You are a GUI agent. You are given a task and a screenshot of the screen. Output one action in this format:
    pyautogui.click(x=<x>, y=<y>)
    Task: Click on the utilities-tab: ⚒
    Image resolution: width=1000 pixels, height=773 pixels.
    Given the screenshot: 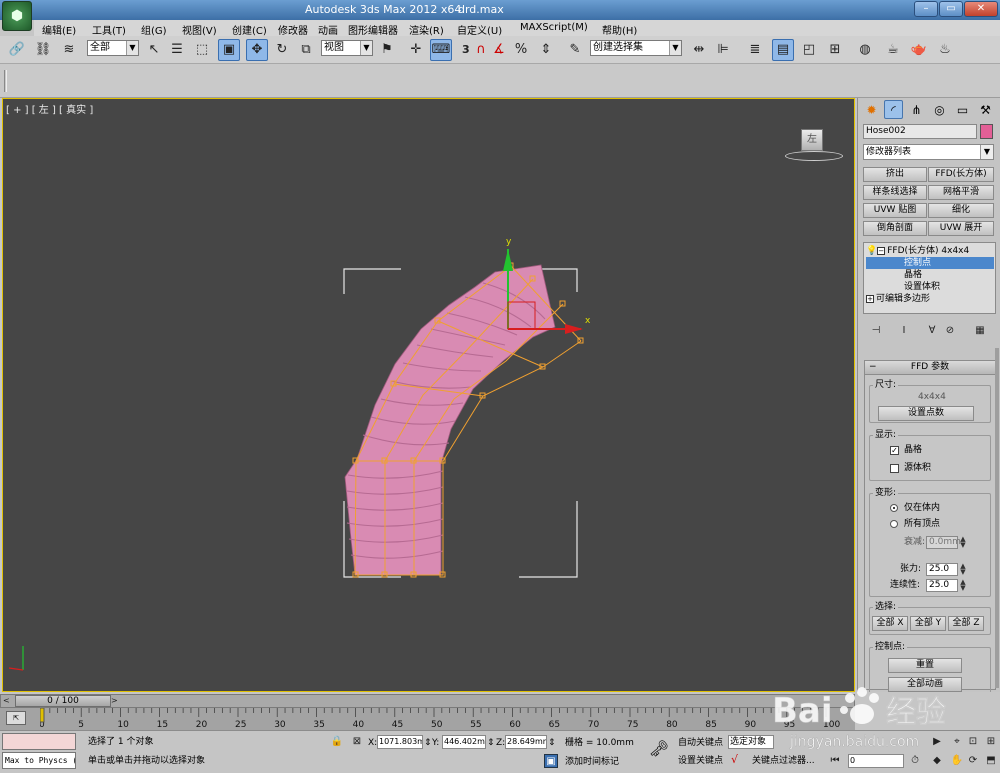 What is the action you would take?
    pyautogui.click(x=985, y=109)
    